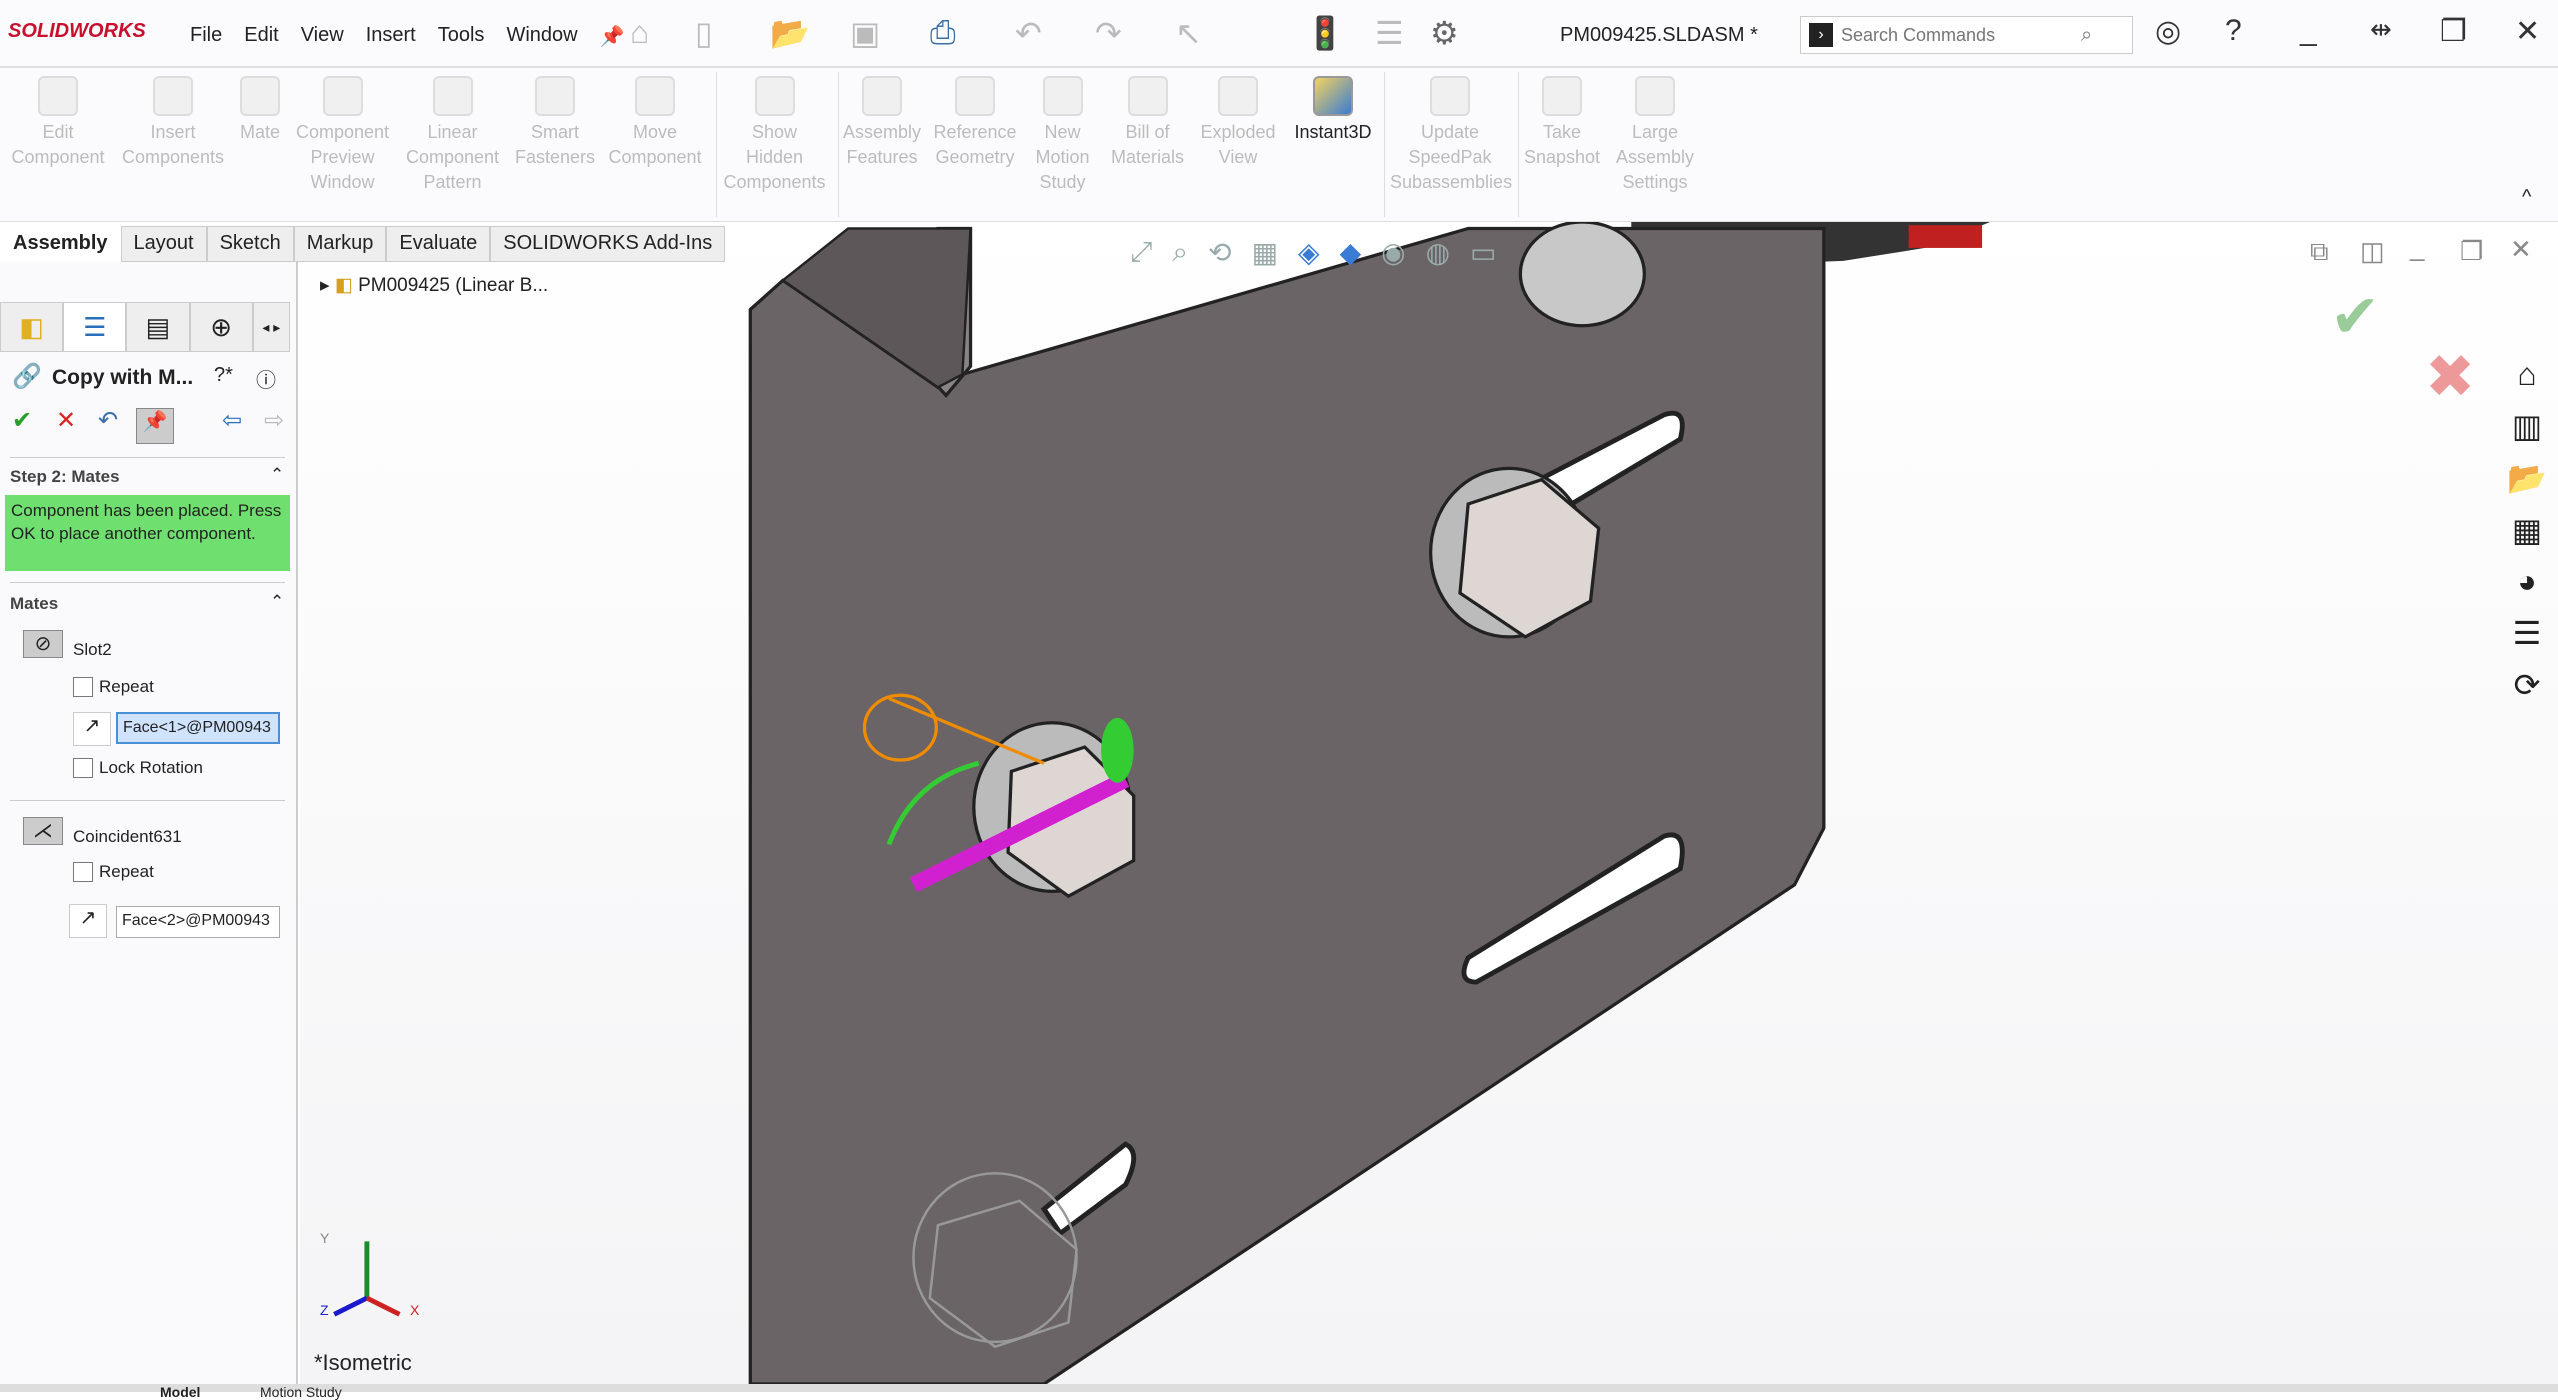  I want to click on print-icon: ⎙, so click(943, 33).